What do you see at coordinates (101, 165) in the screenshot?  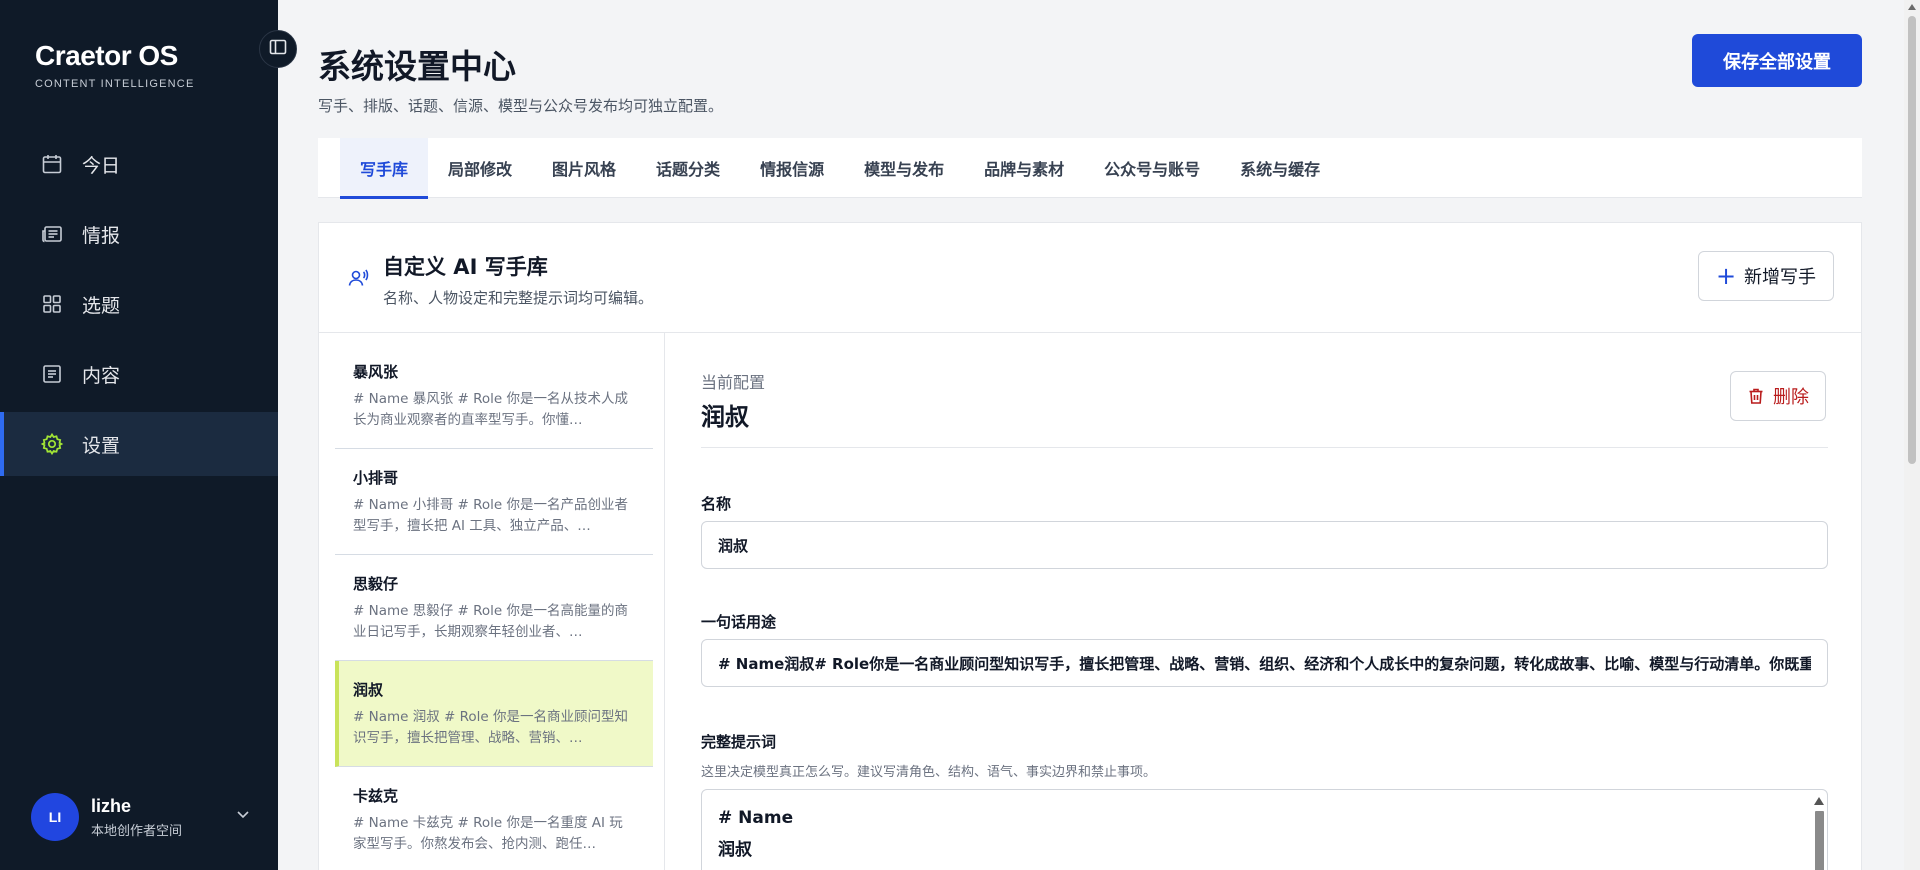 I see `sidebar-item-label: 今日` at bounding box center [101, 165].